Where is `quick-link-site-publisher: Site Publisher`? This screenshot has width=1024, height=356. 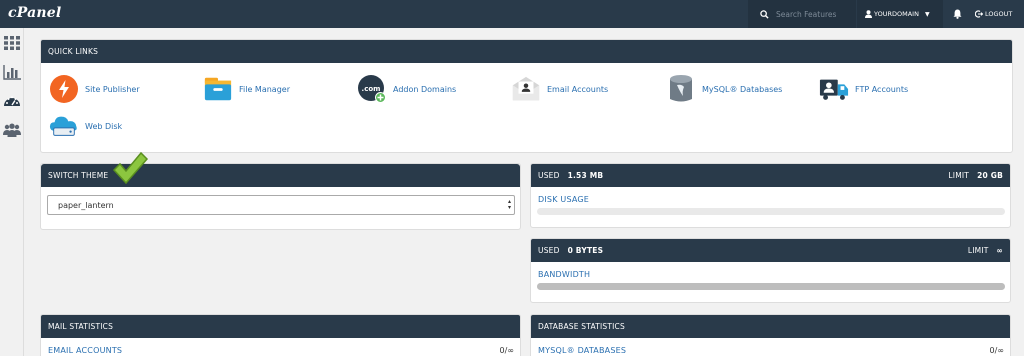 quick-link-site-publisher: Site Publisher is located at coordinates (94, 89).